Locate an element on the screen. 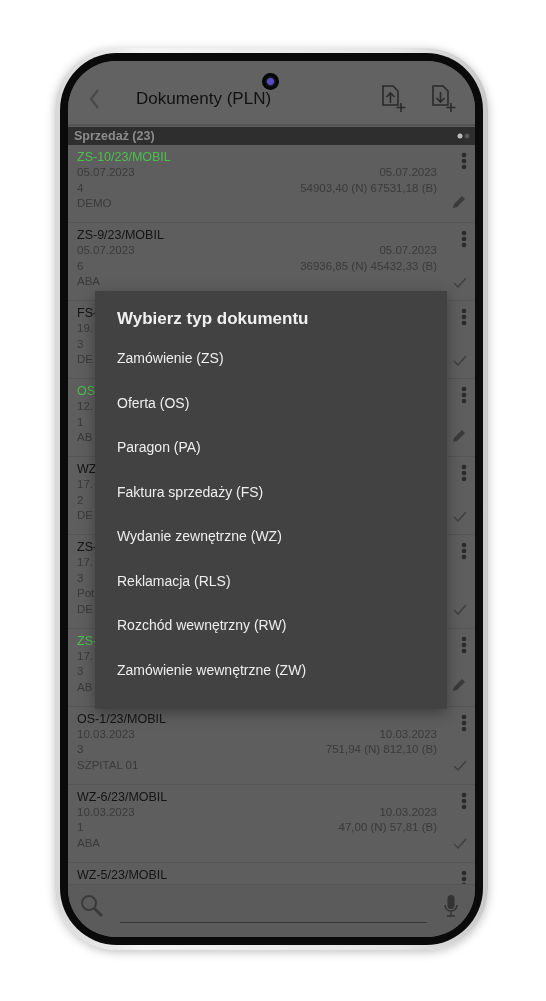 The height and width of the screenshot is (1001, 546). section-title: Sprzedaż (23) is located at coordinates (114, 136).